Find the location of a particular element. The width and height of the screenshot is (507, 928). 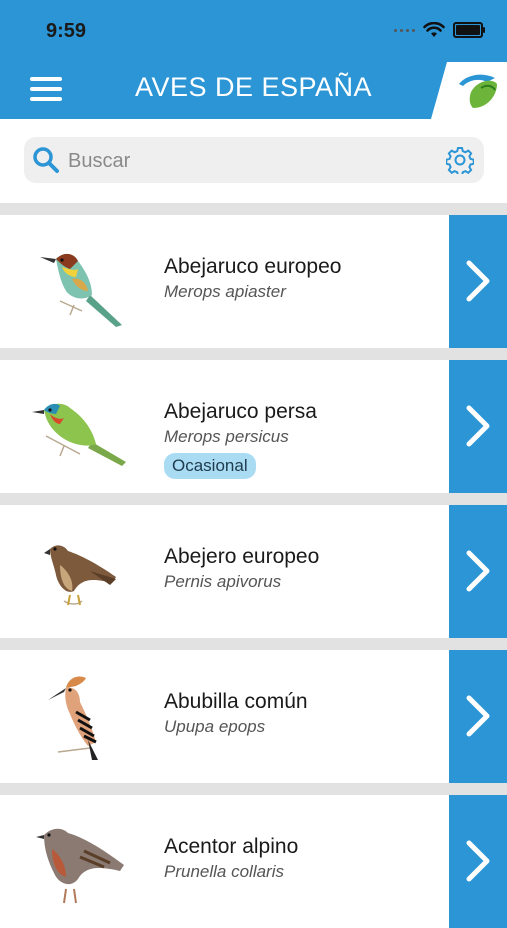

status-icons is located at coordinates (439, 30).